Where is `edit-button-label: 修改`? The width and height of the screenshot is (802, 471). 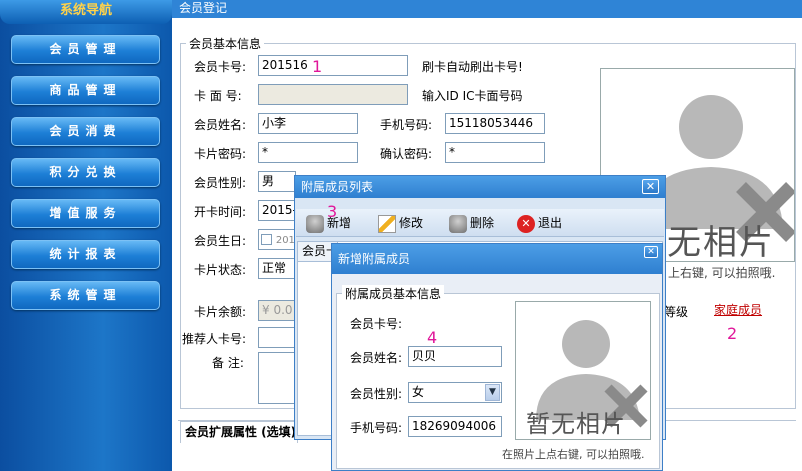 edit-button-label: 修改 is located at coordinates (411, 223).